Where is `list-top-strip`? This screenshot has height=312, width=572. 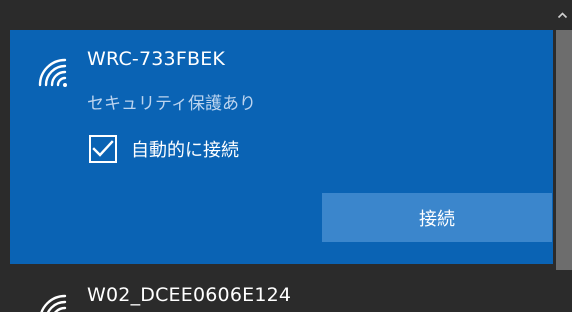
list-top-strip is located at coordinates (286, 15).